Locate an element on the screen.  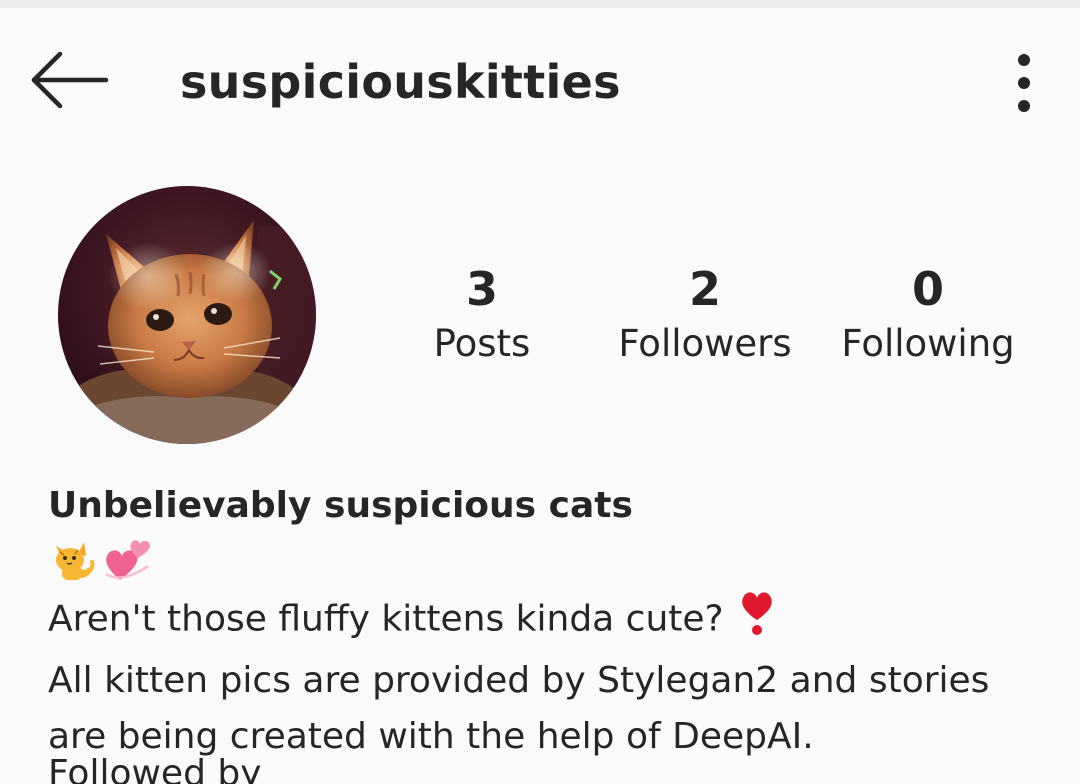
followed-by-text: Followed by is located at coordinates (178, 769).